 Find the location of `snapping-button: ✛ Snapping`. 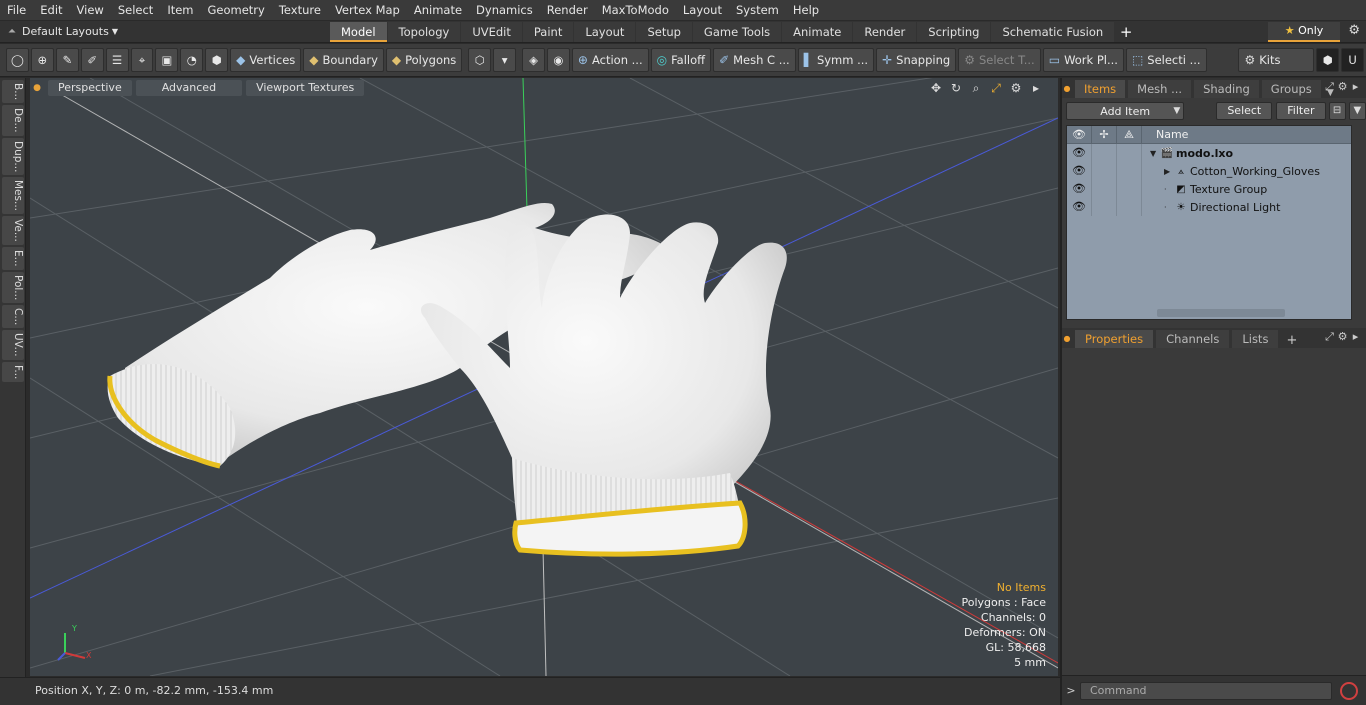

snapping-button: ✛ Snapping is located at coordinates (916, 60).